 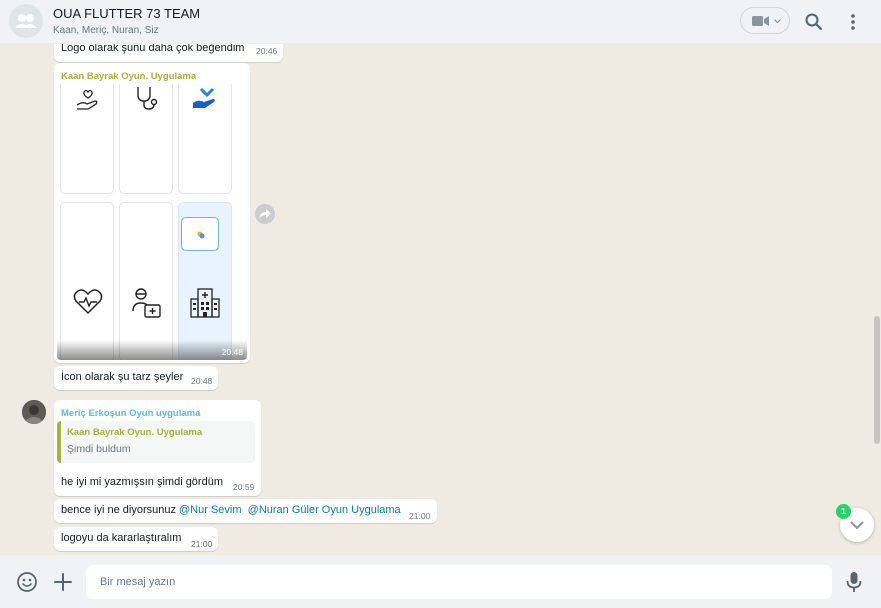 I want to click on quoted-sender: Kaan Bayrak Oyun. Uygulama, so click(x=135, y=432).